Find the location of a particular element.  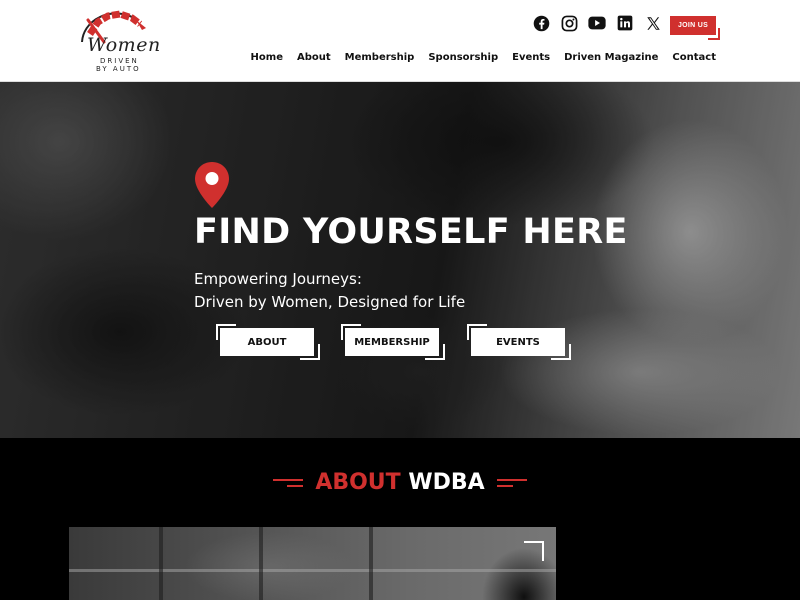

about-title: ABOUT WDBA is located at coordinates (399, 482).